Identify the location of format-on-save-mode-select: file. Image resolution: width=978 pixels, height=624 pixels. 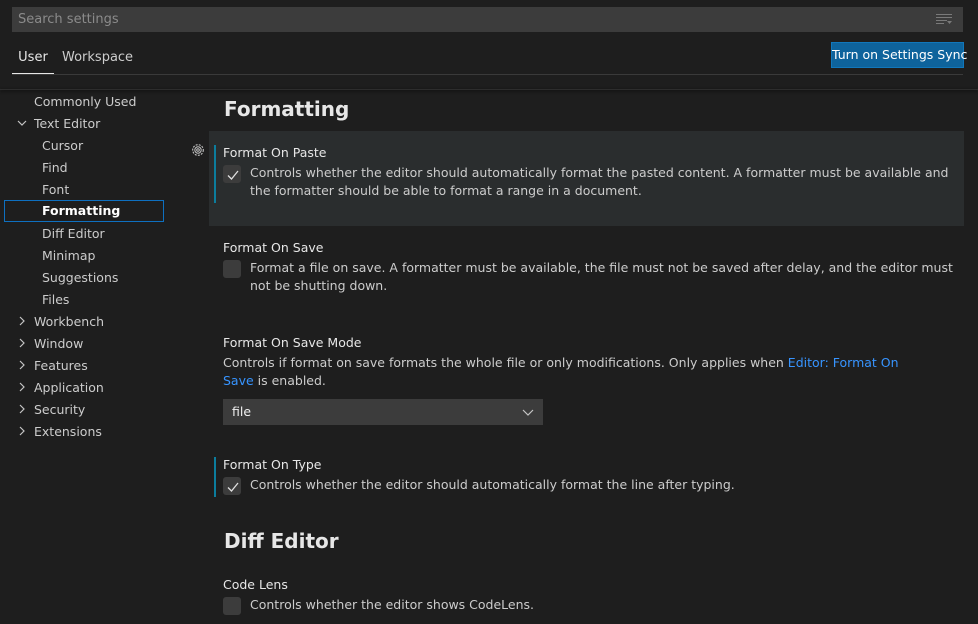
(383, 412).